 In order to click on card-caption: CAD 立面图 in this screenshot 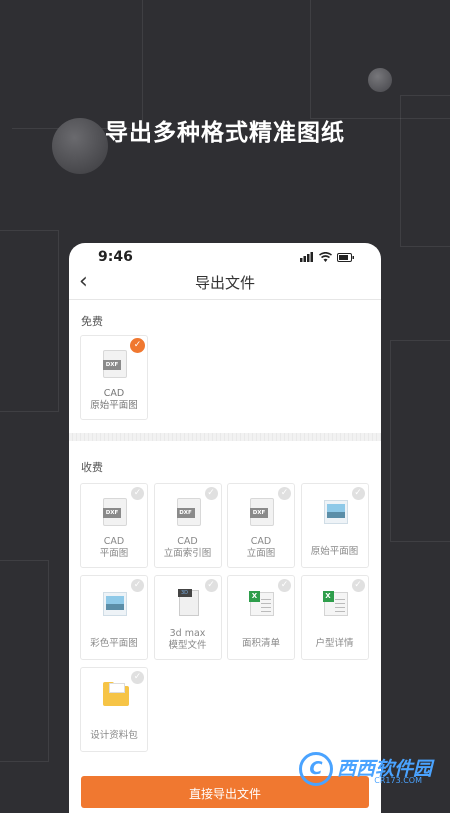, I will do `click(261, 548)`.